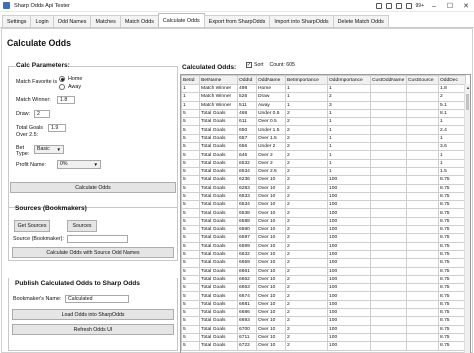 The height and width of the screenshot is (353, 474). I want to click on column-header: OddName, so click(271, 80).